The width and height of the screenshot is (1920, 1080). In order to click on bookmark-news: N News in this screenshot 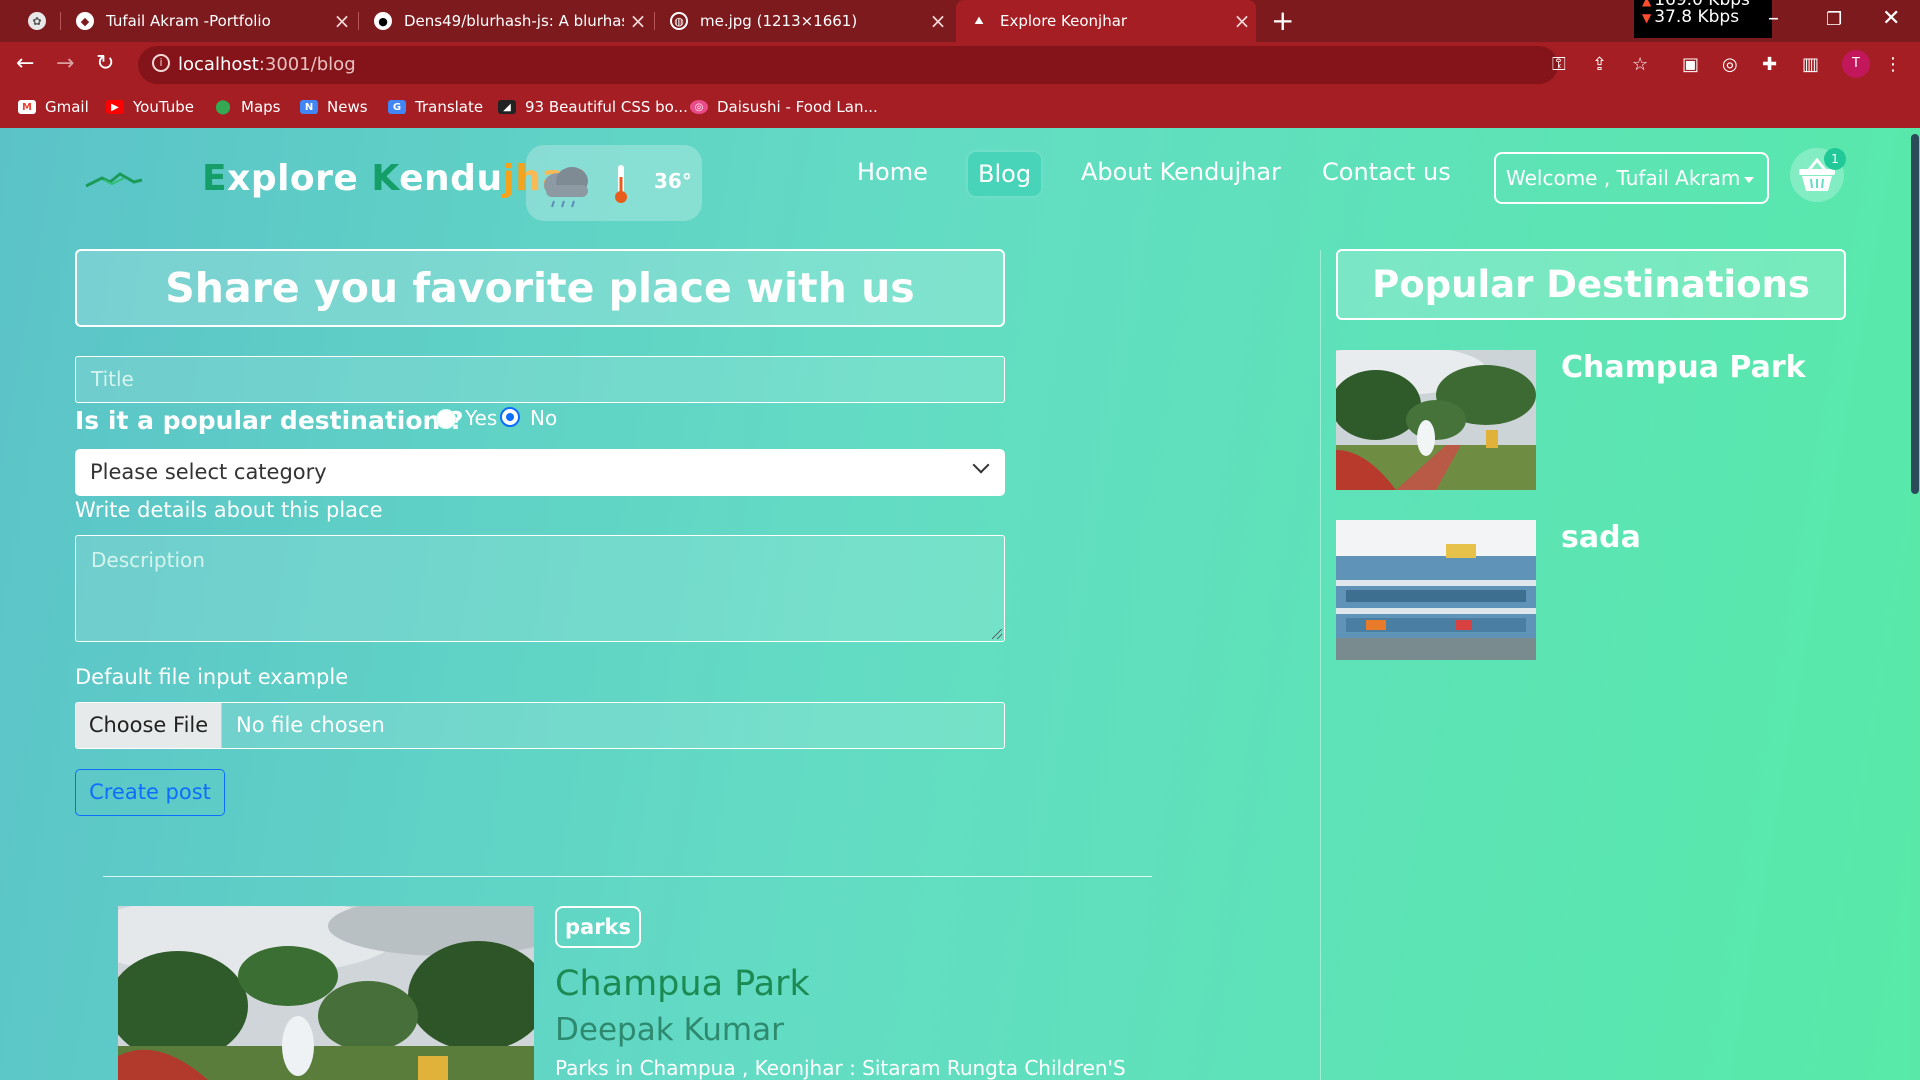, I will do `click(334, 107)`.